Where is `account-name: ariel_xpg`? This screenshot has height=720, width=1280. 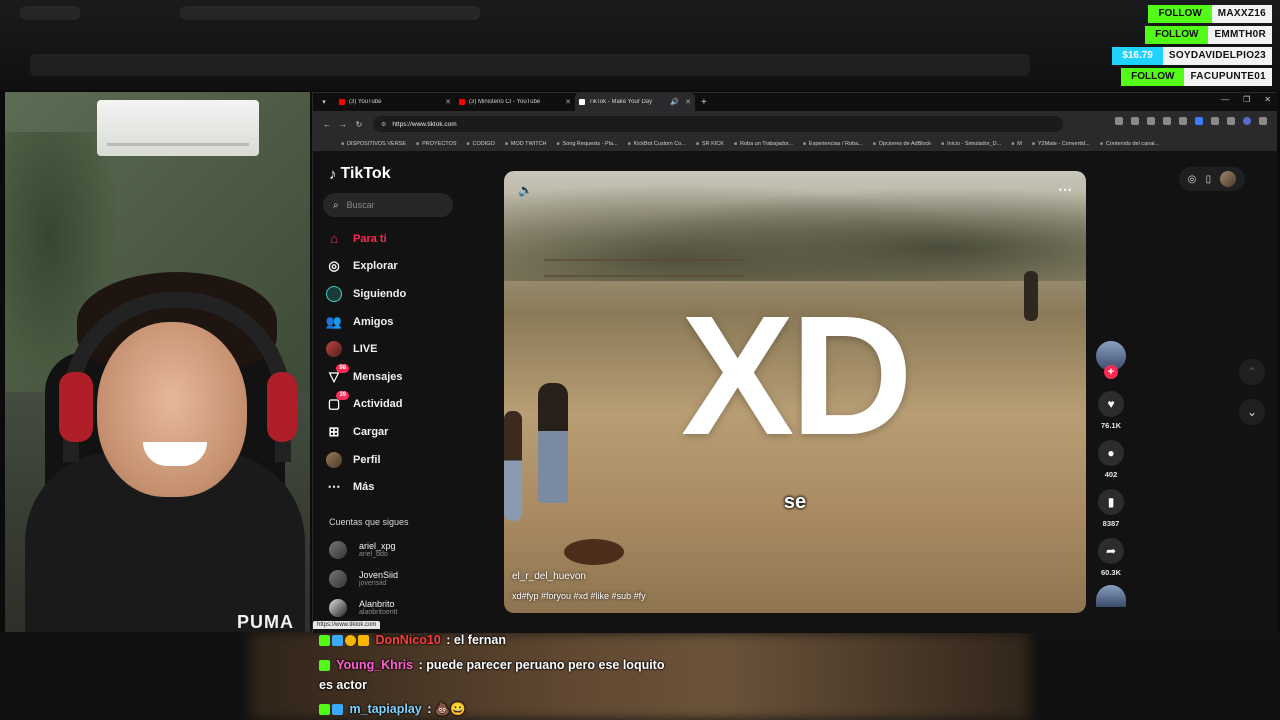
account-name: ariel_xpg is located at coordinates (377, 546).